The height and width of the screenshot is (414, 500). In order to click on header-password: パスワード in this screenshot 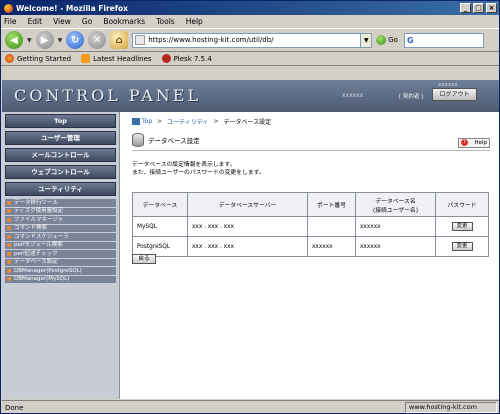, I will do `click(462, 204)`.